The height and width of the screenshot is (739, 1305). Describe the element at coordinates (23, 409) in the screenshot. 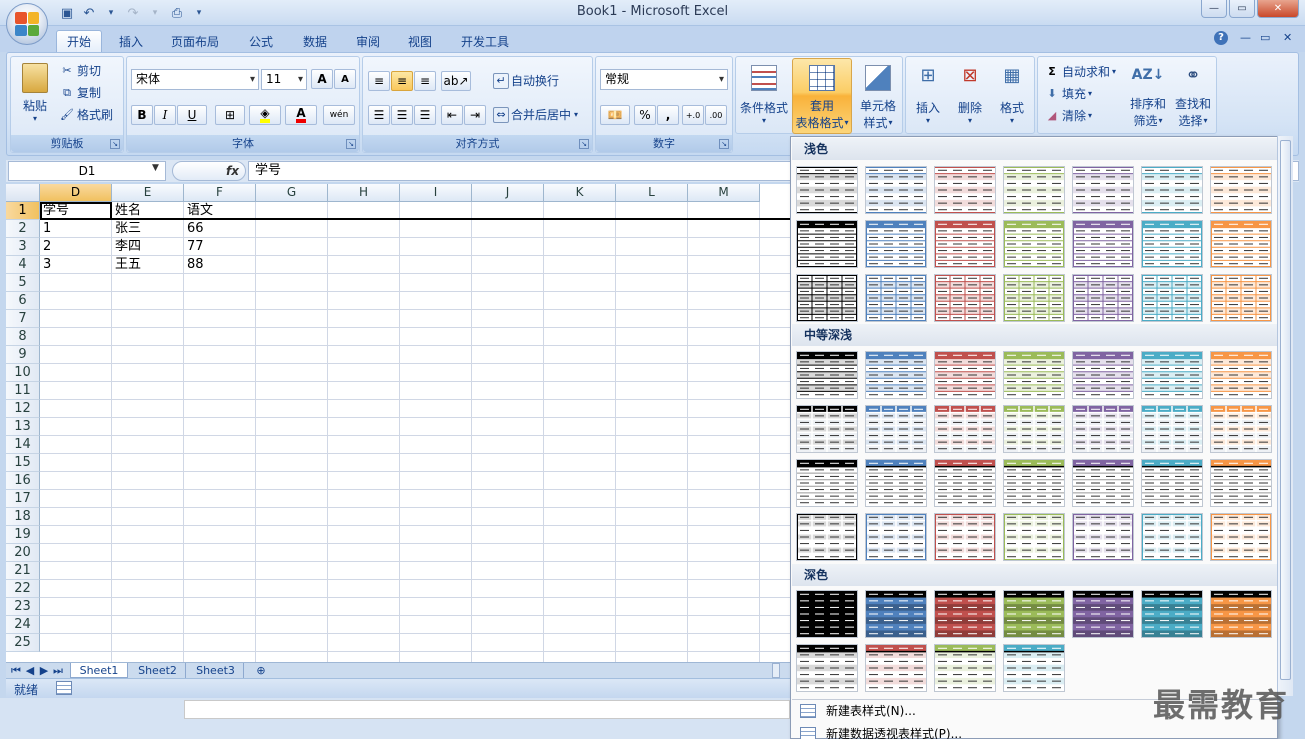

I see `row-header-12: 12` at that location.